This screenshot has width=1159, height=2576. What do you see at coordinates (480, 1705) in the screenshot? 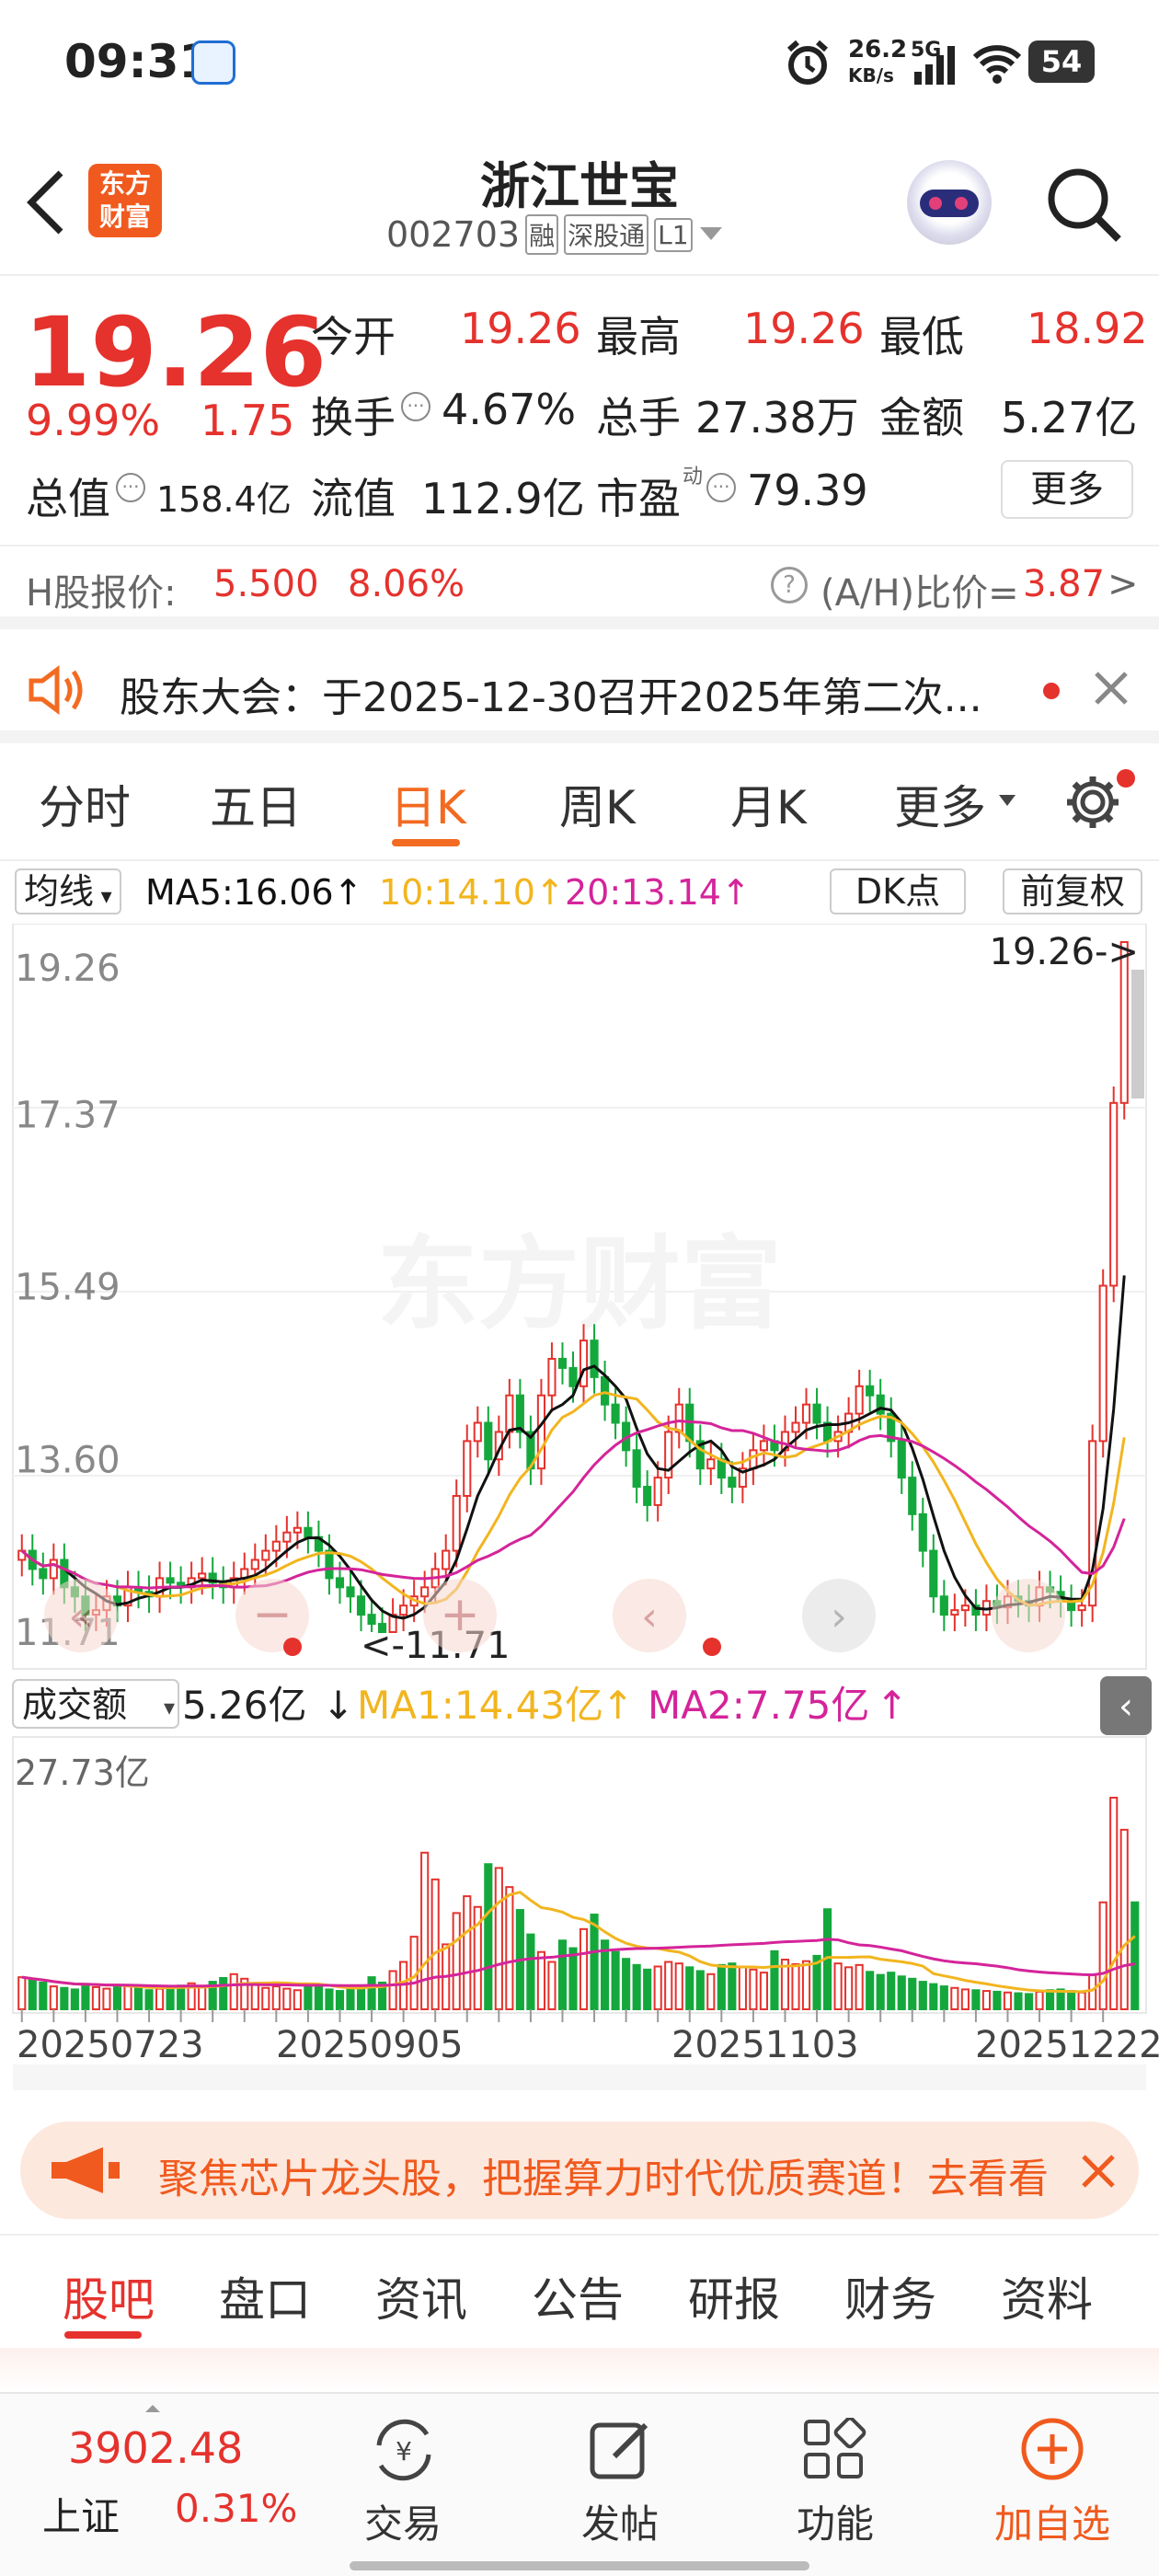
I see `vol-ma1: MA1:14.43亿` at bounding box center [480, 1705].